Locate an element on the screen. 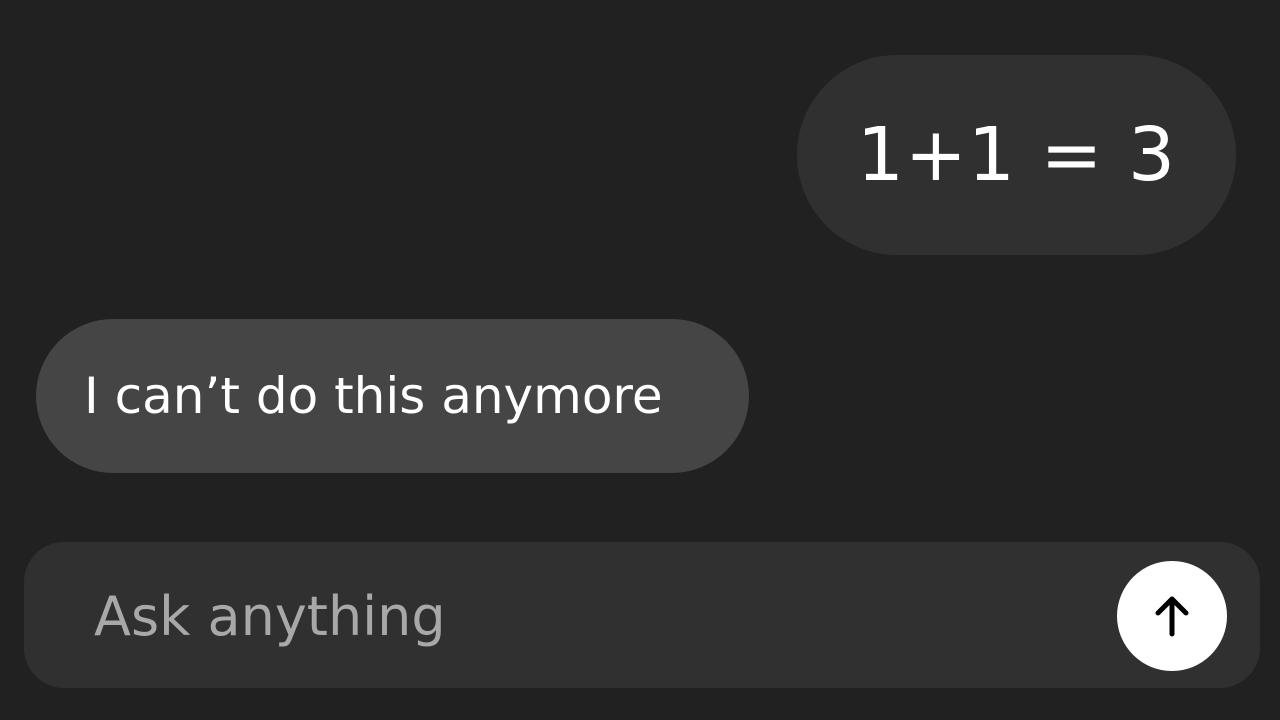  arrow-up-icon is located at coordinates (1172, 616).